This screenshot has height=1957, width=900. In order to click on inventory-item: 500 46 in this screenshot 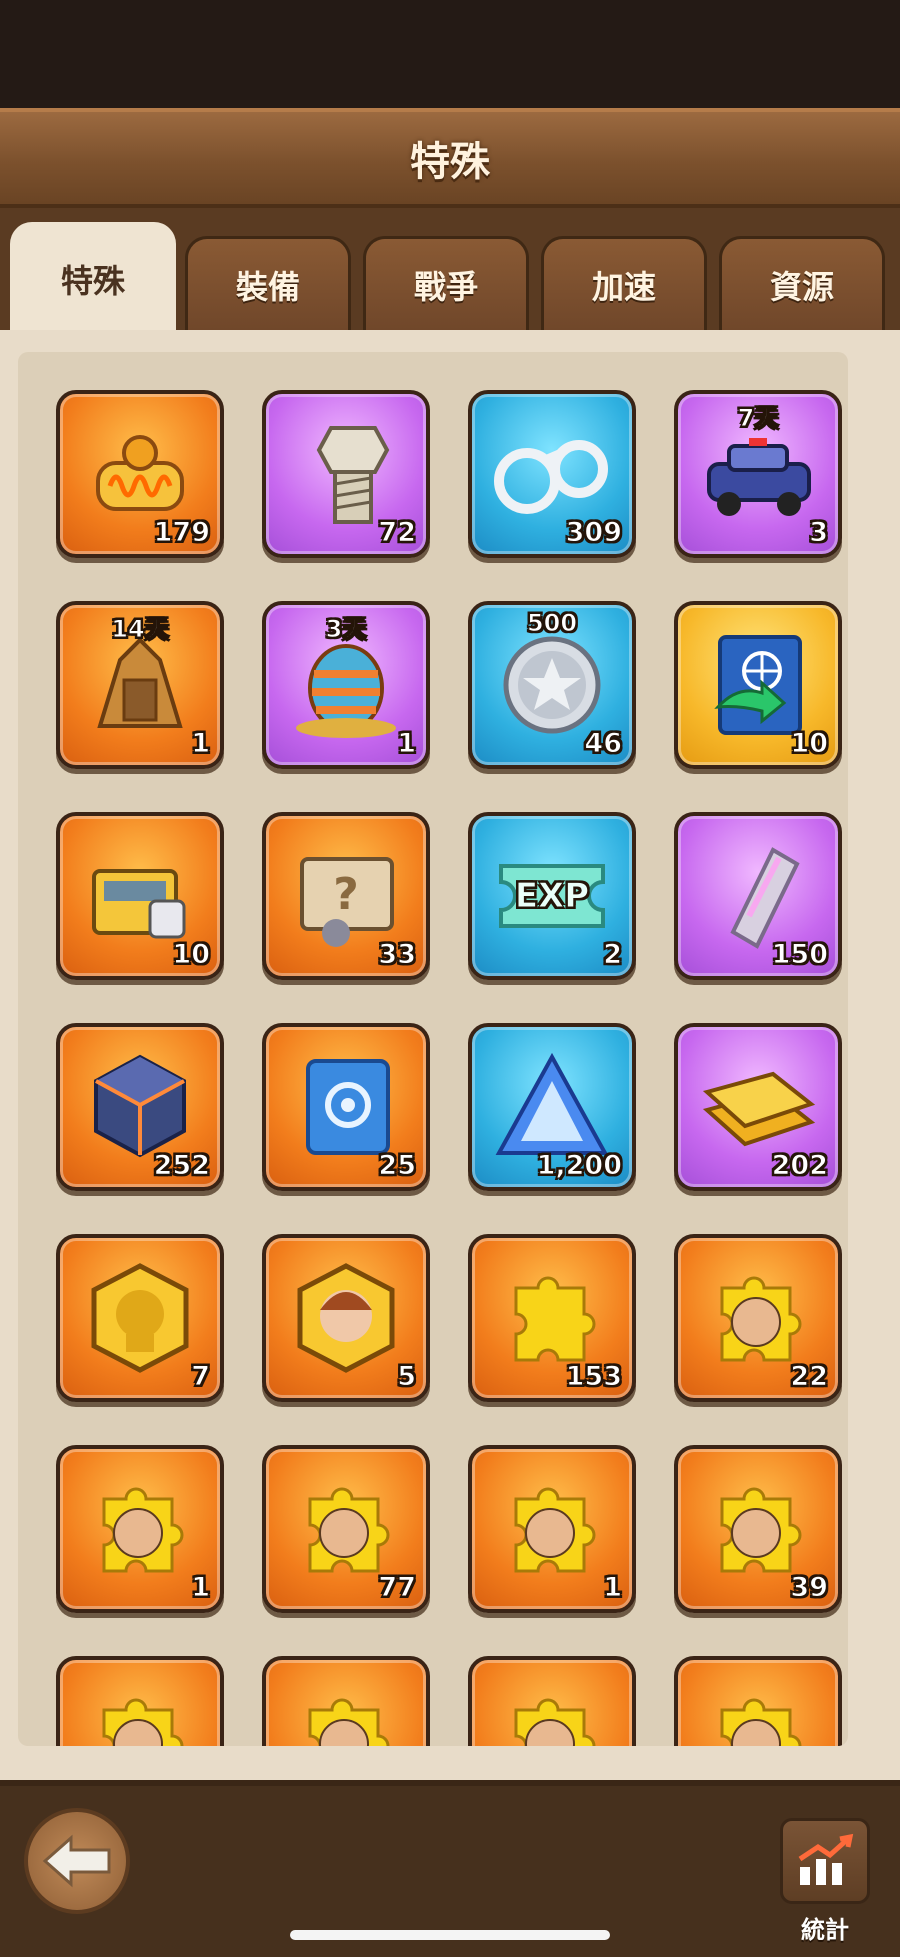, I will do `click(552, 685)`.